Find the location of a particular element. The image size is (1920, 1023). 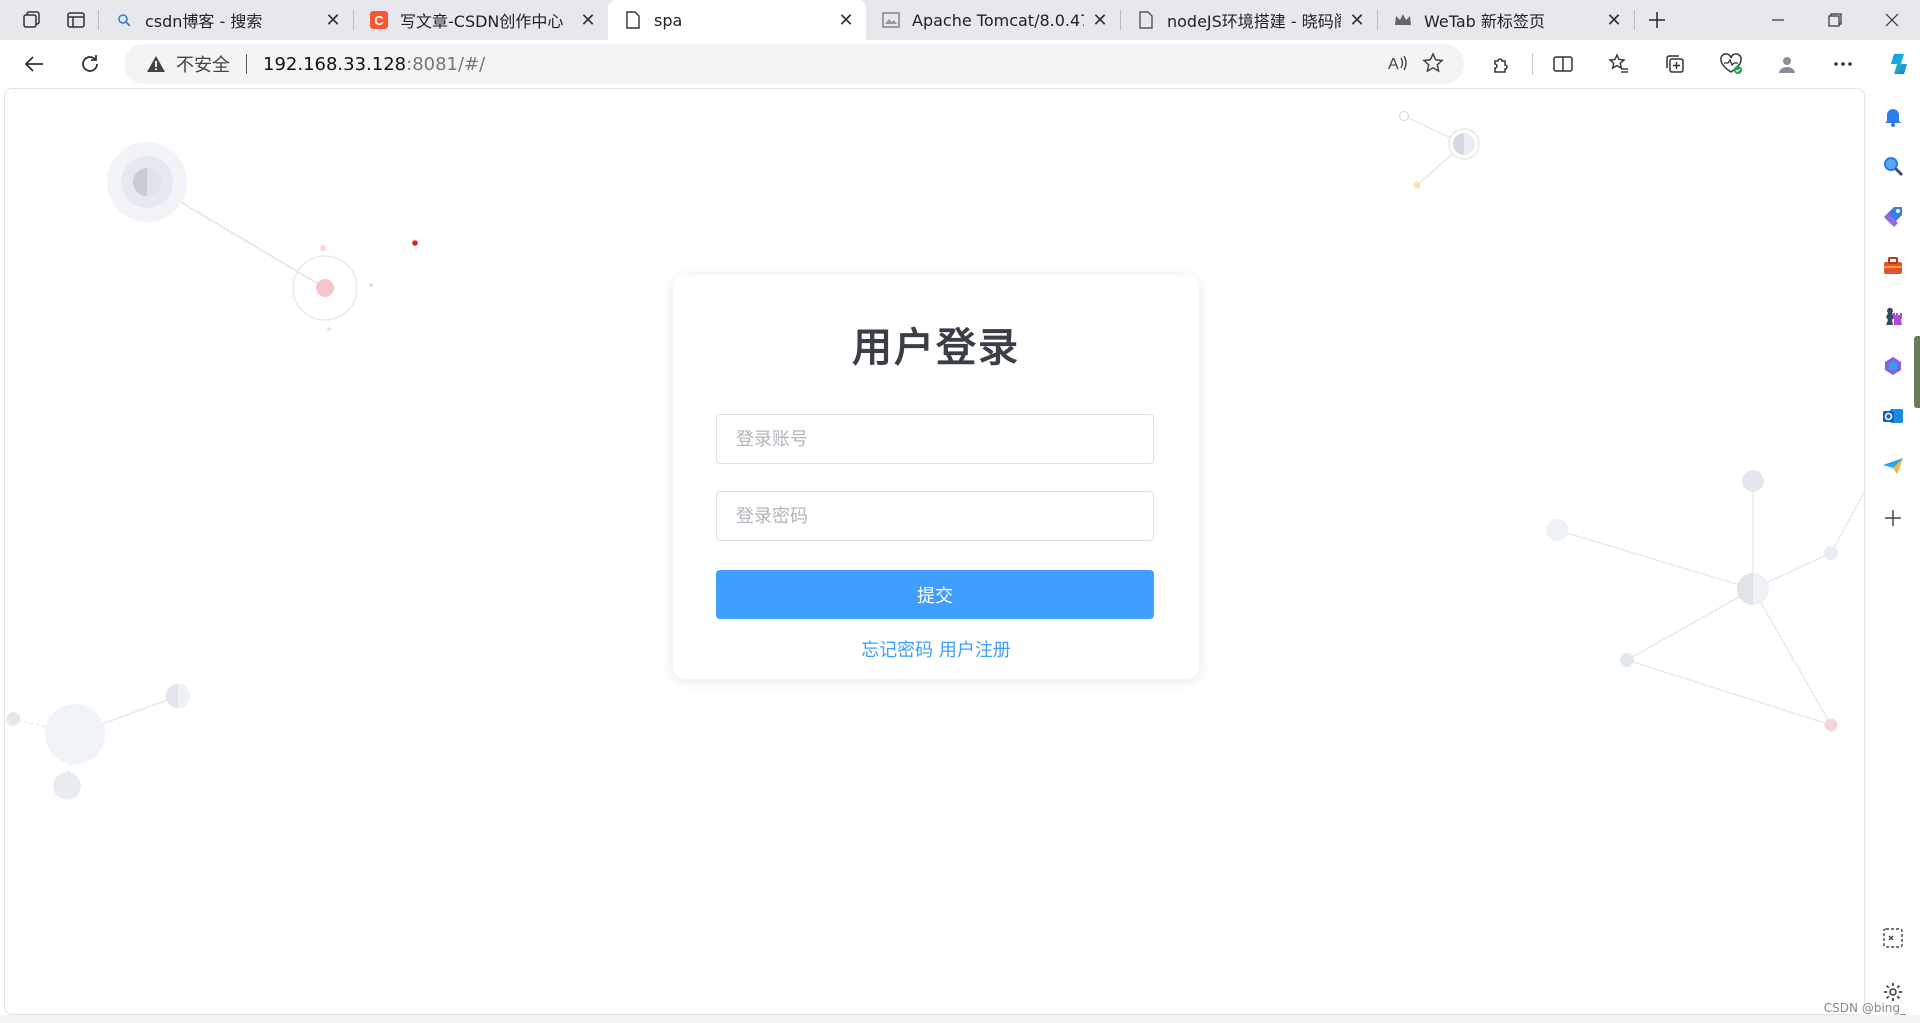

tab-title: WeTab 新标签页 is located at coordinates (1484, 21).